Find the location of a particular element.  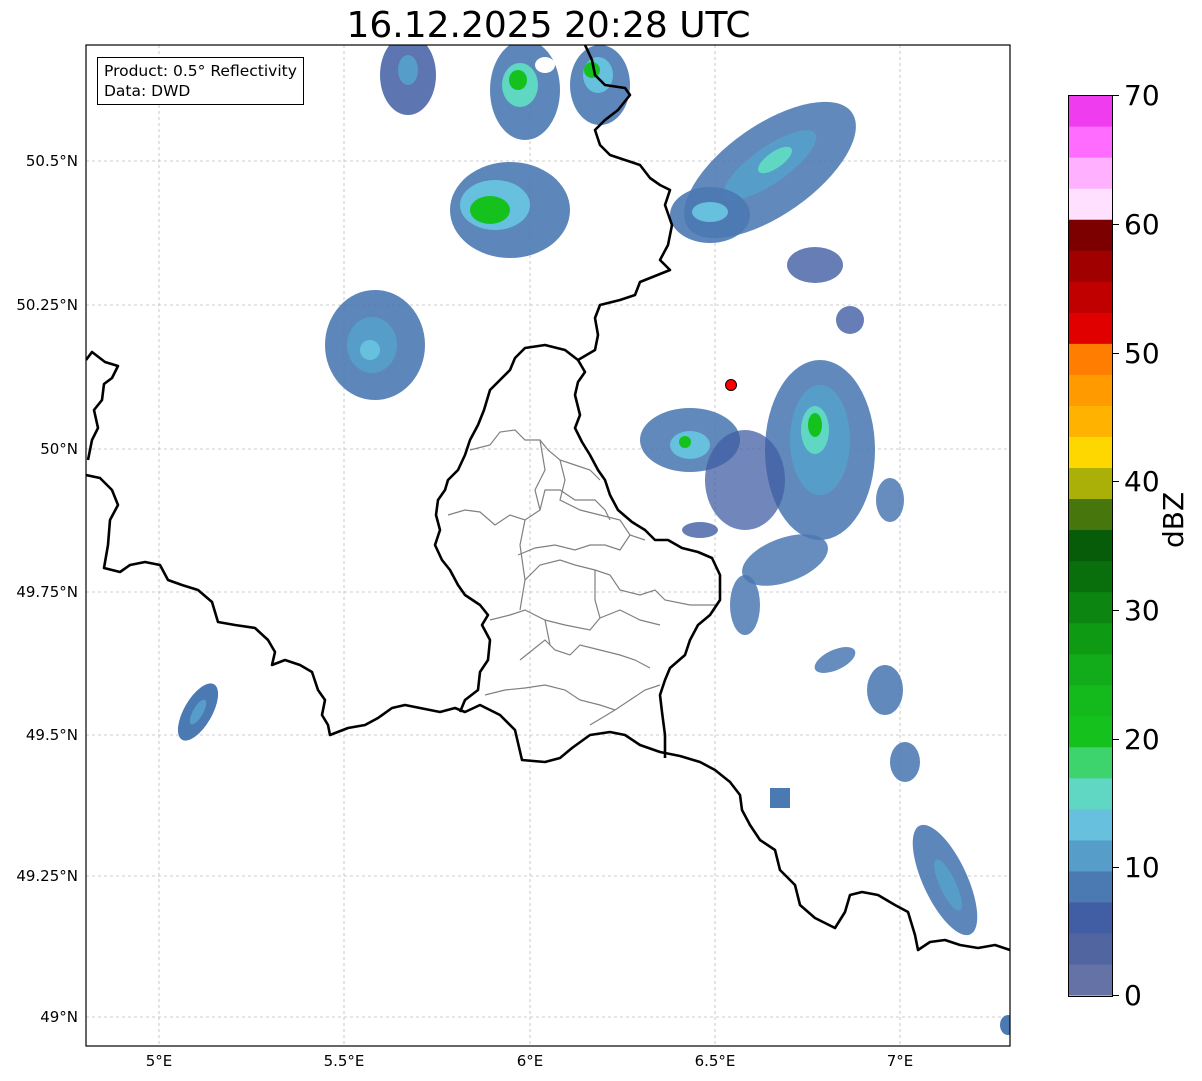

lon-label: 7°E is located at coordinates (900, 1061).